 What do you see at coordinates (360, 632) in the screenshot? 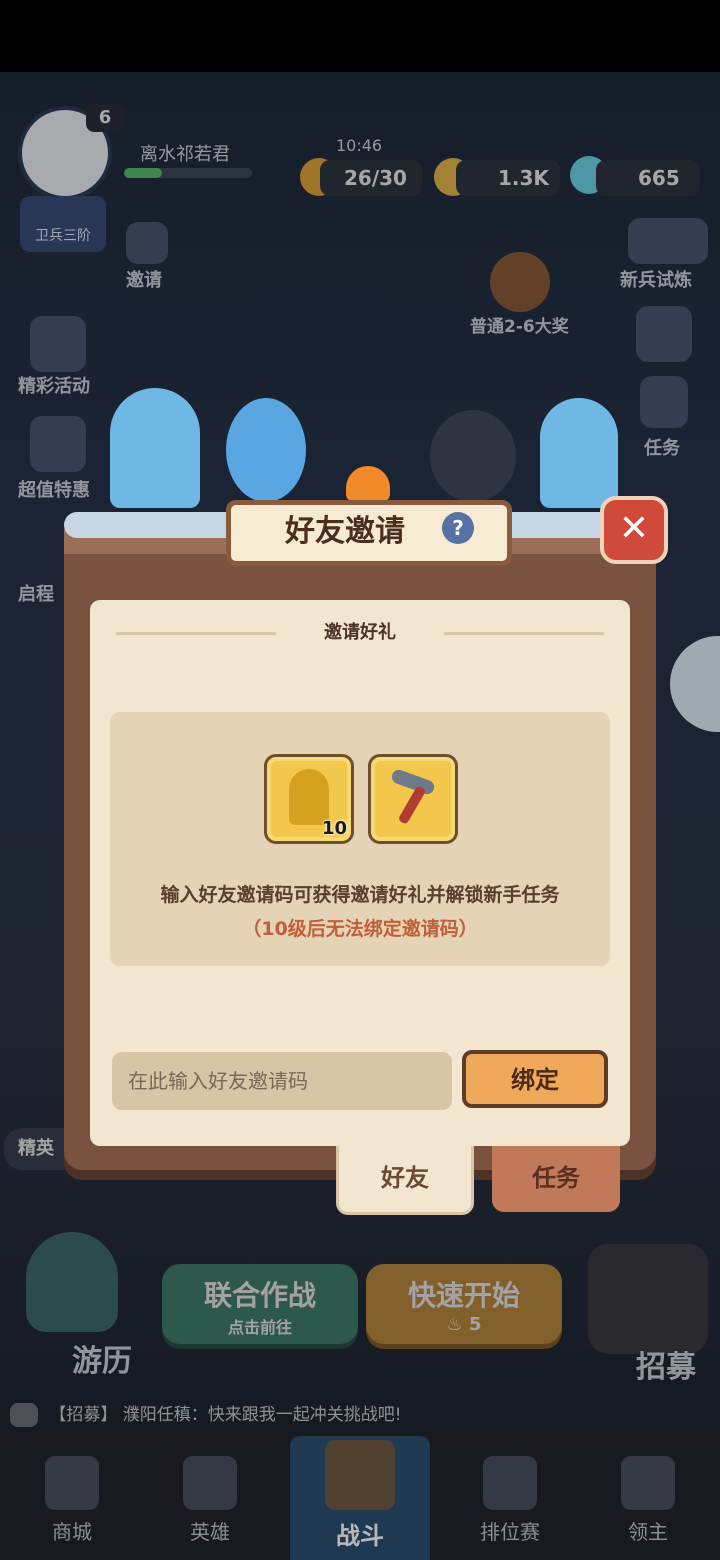
I see `section-title: 邀请好礼` at bounding box center [360, 632].